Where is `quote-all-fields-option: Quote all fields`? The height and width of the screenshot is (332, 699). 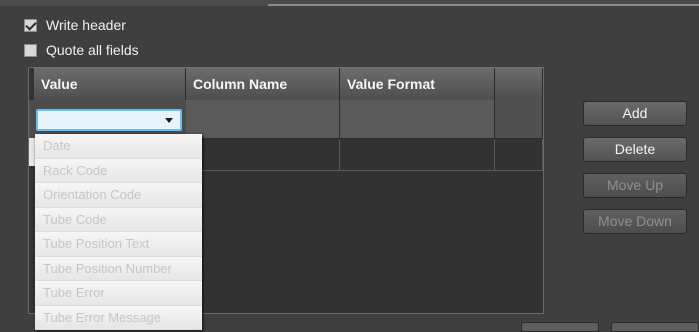
quote-all-fields-option: Quote all fields is located at coordinates (81, 50).